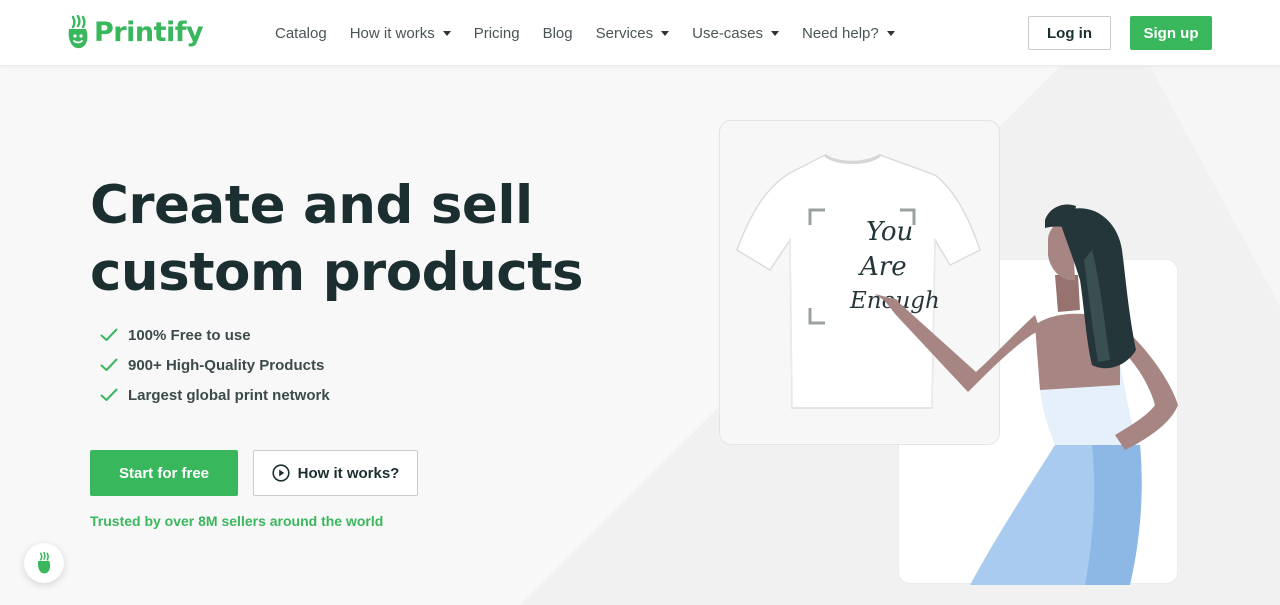  I want to click on start-for-free-button: Start for free, so click(164, 473).